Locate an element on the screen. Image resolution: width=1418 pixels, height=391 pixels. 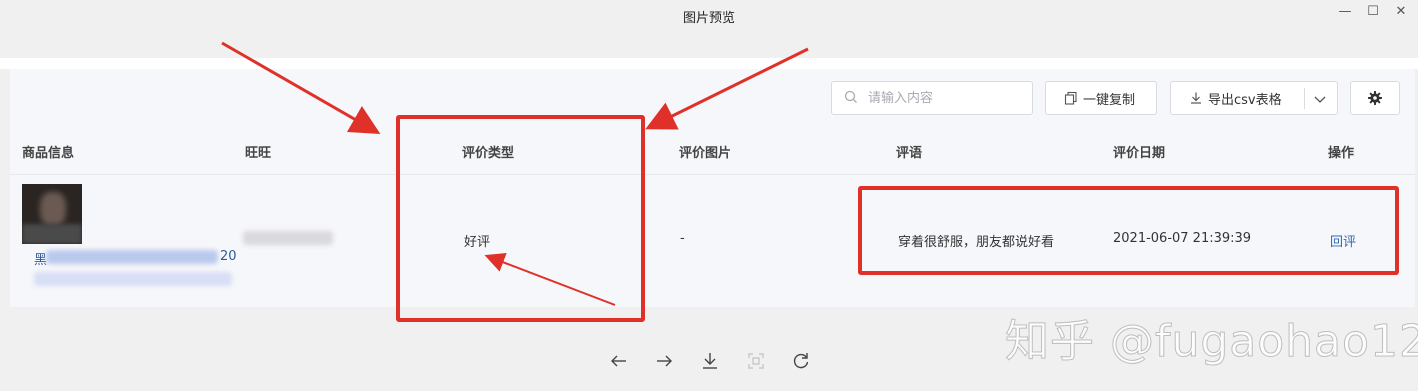
minimize-button: — is located at coordinates (1345, 12).